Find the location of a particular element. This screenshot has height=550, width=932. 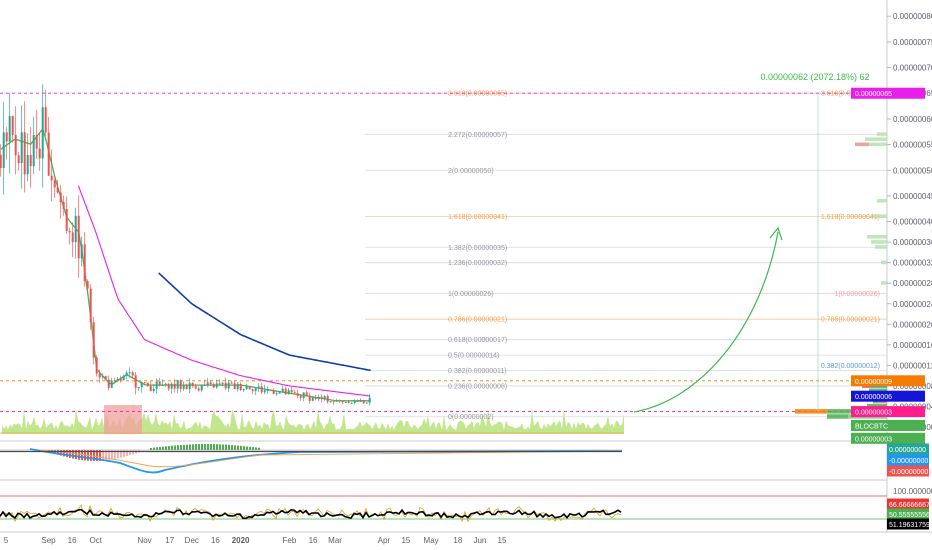

x-tick-label: 17 is located at coordinates (169, 540).